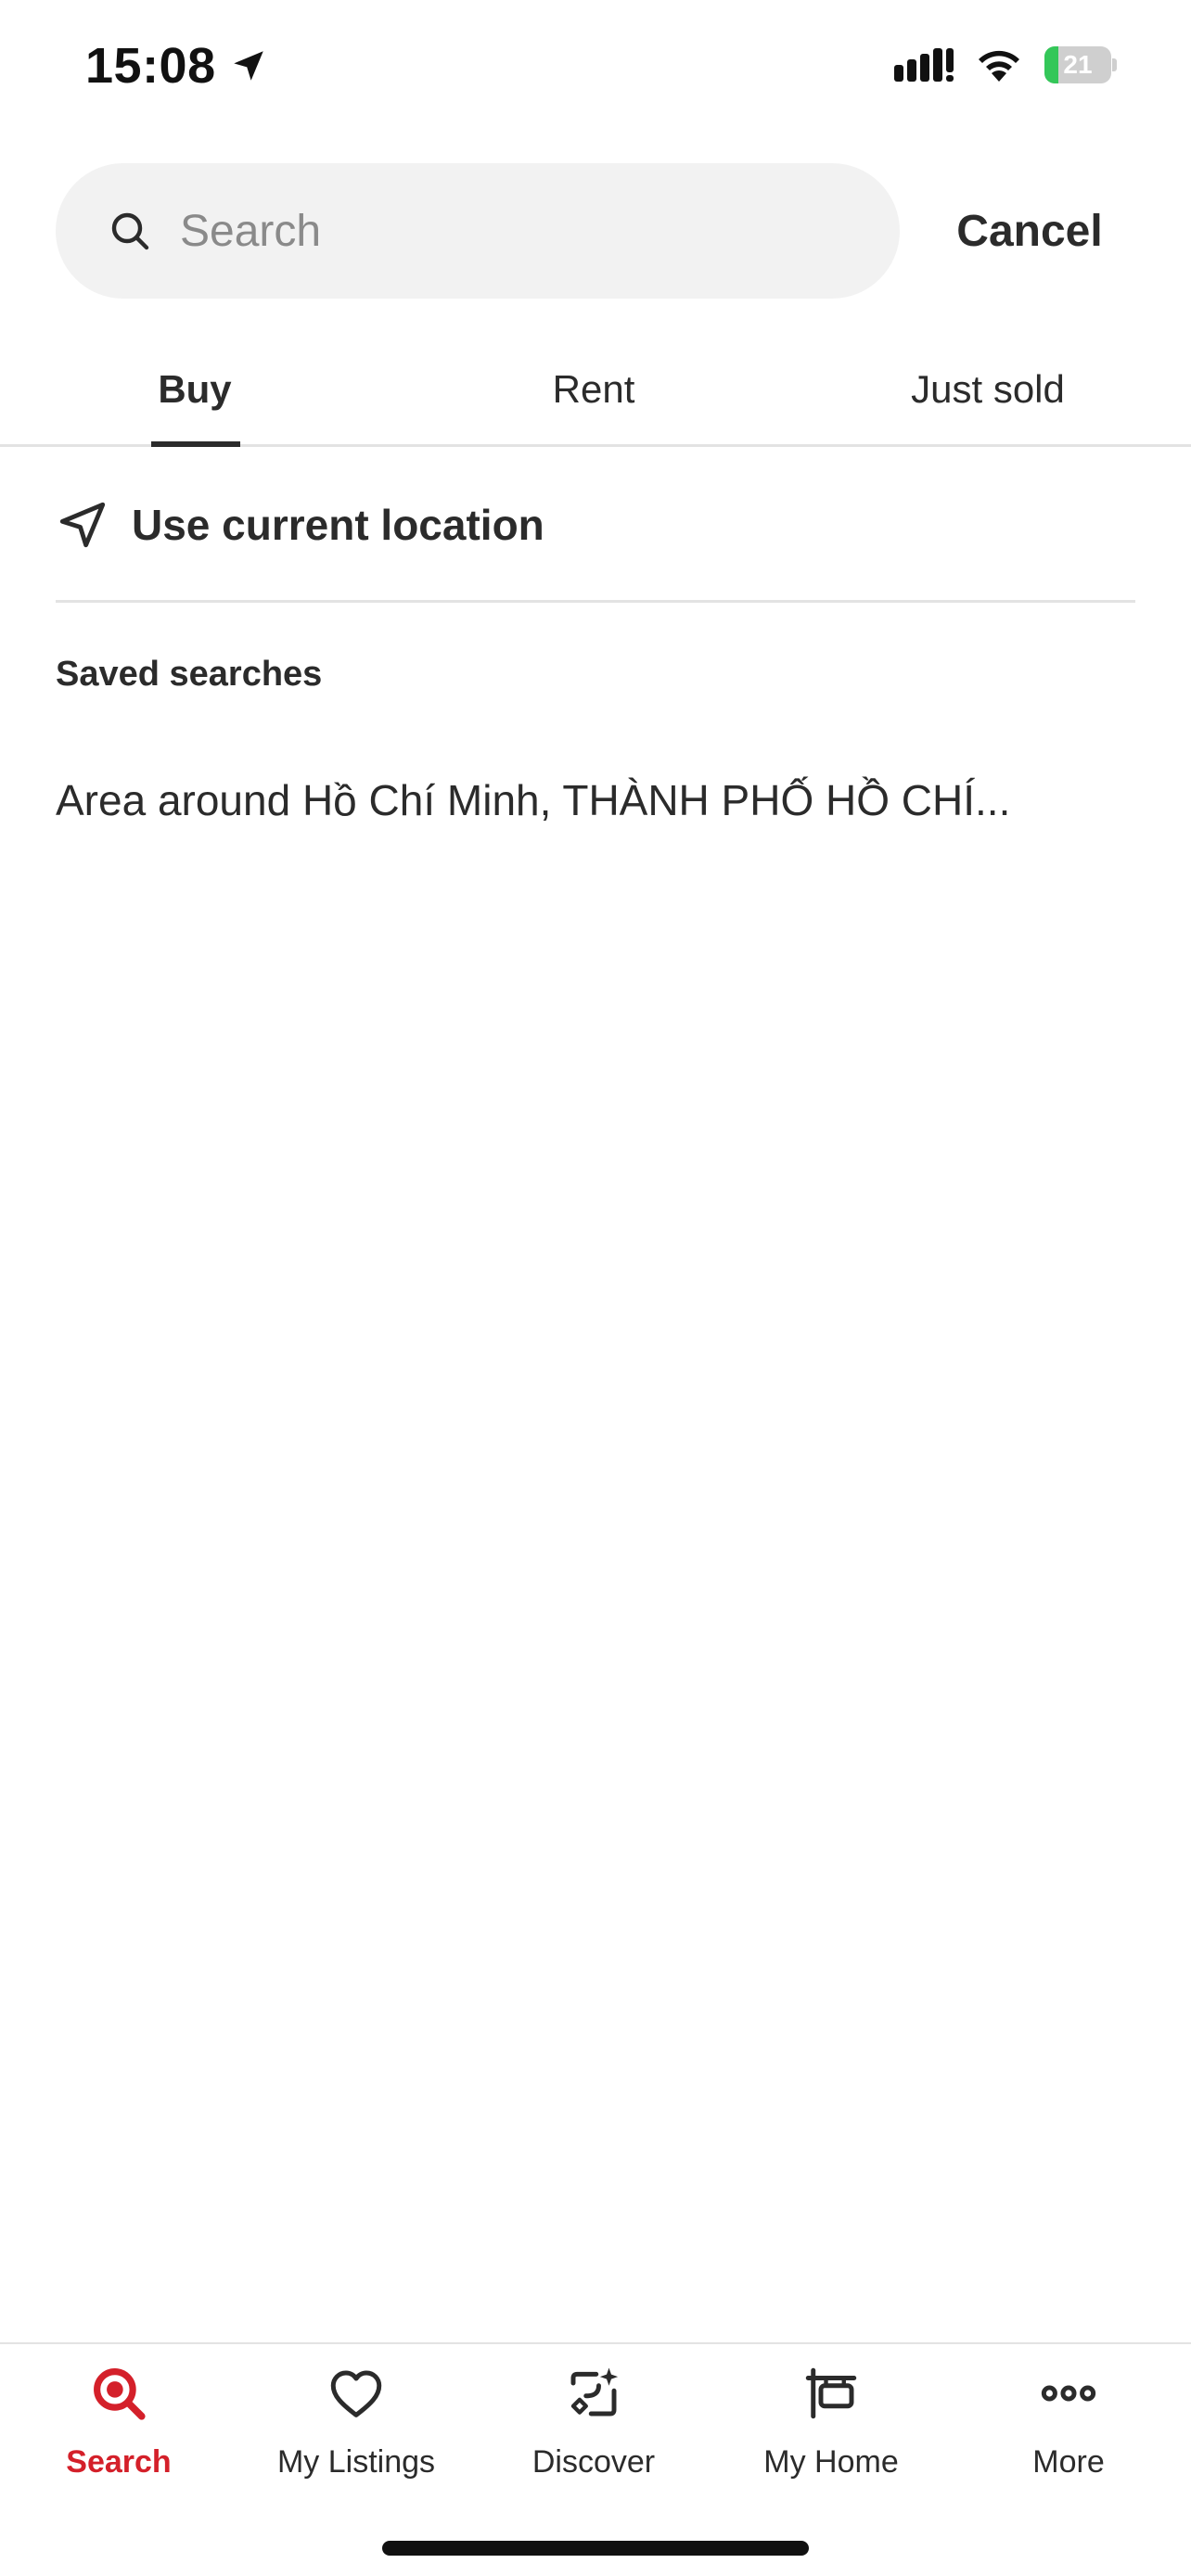 The height and width of the screenshot is (2576, 1191). I want to click on heart-icon, so click(356, 2393).